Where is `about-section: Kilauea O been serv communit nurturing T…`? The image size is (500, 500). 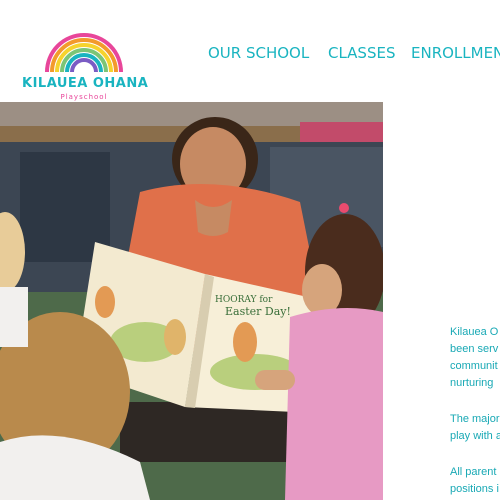
about-section: Kilauea O been serv communit nurturing T… is located at coordinates (475, 412).